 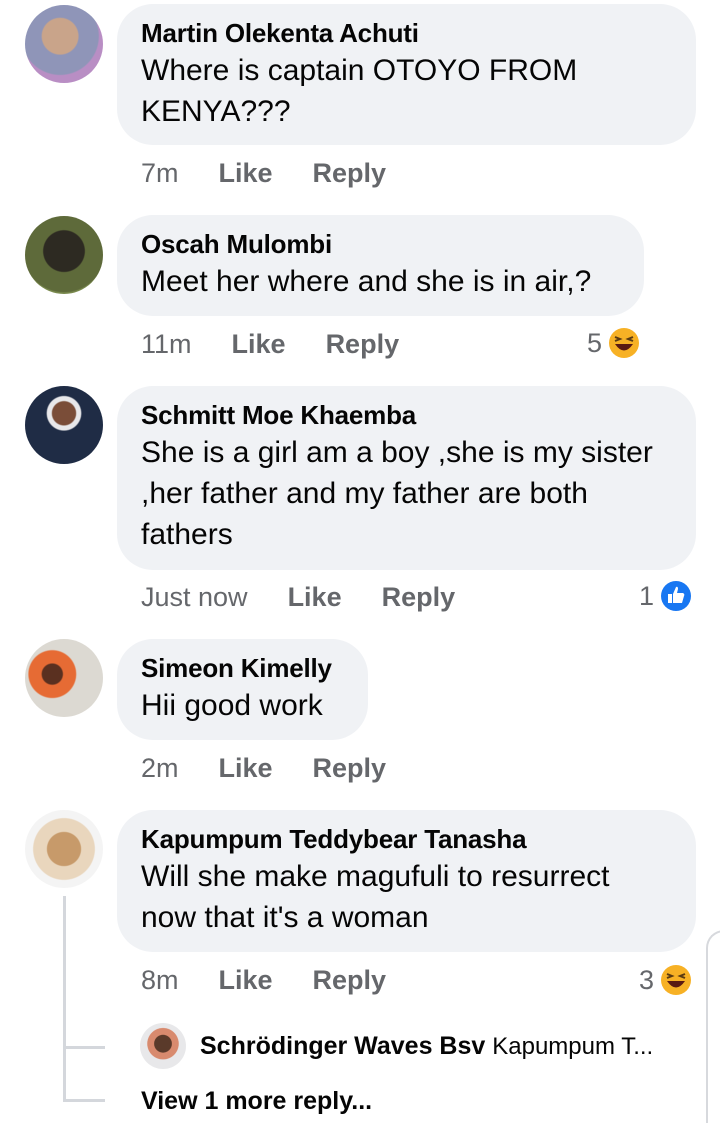 What do you see at coordinates (406, 33) in the screenshot?
I see `comment-author: Martin Olekenta Achuti` at bounding box center [406, 33].